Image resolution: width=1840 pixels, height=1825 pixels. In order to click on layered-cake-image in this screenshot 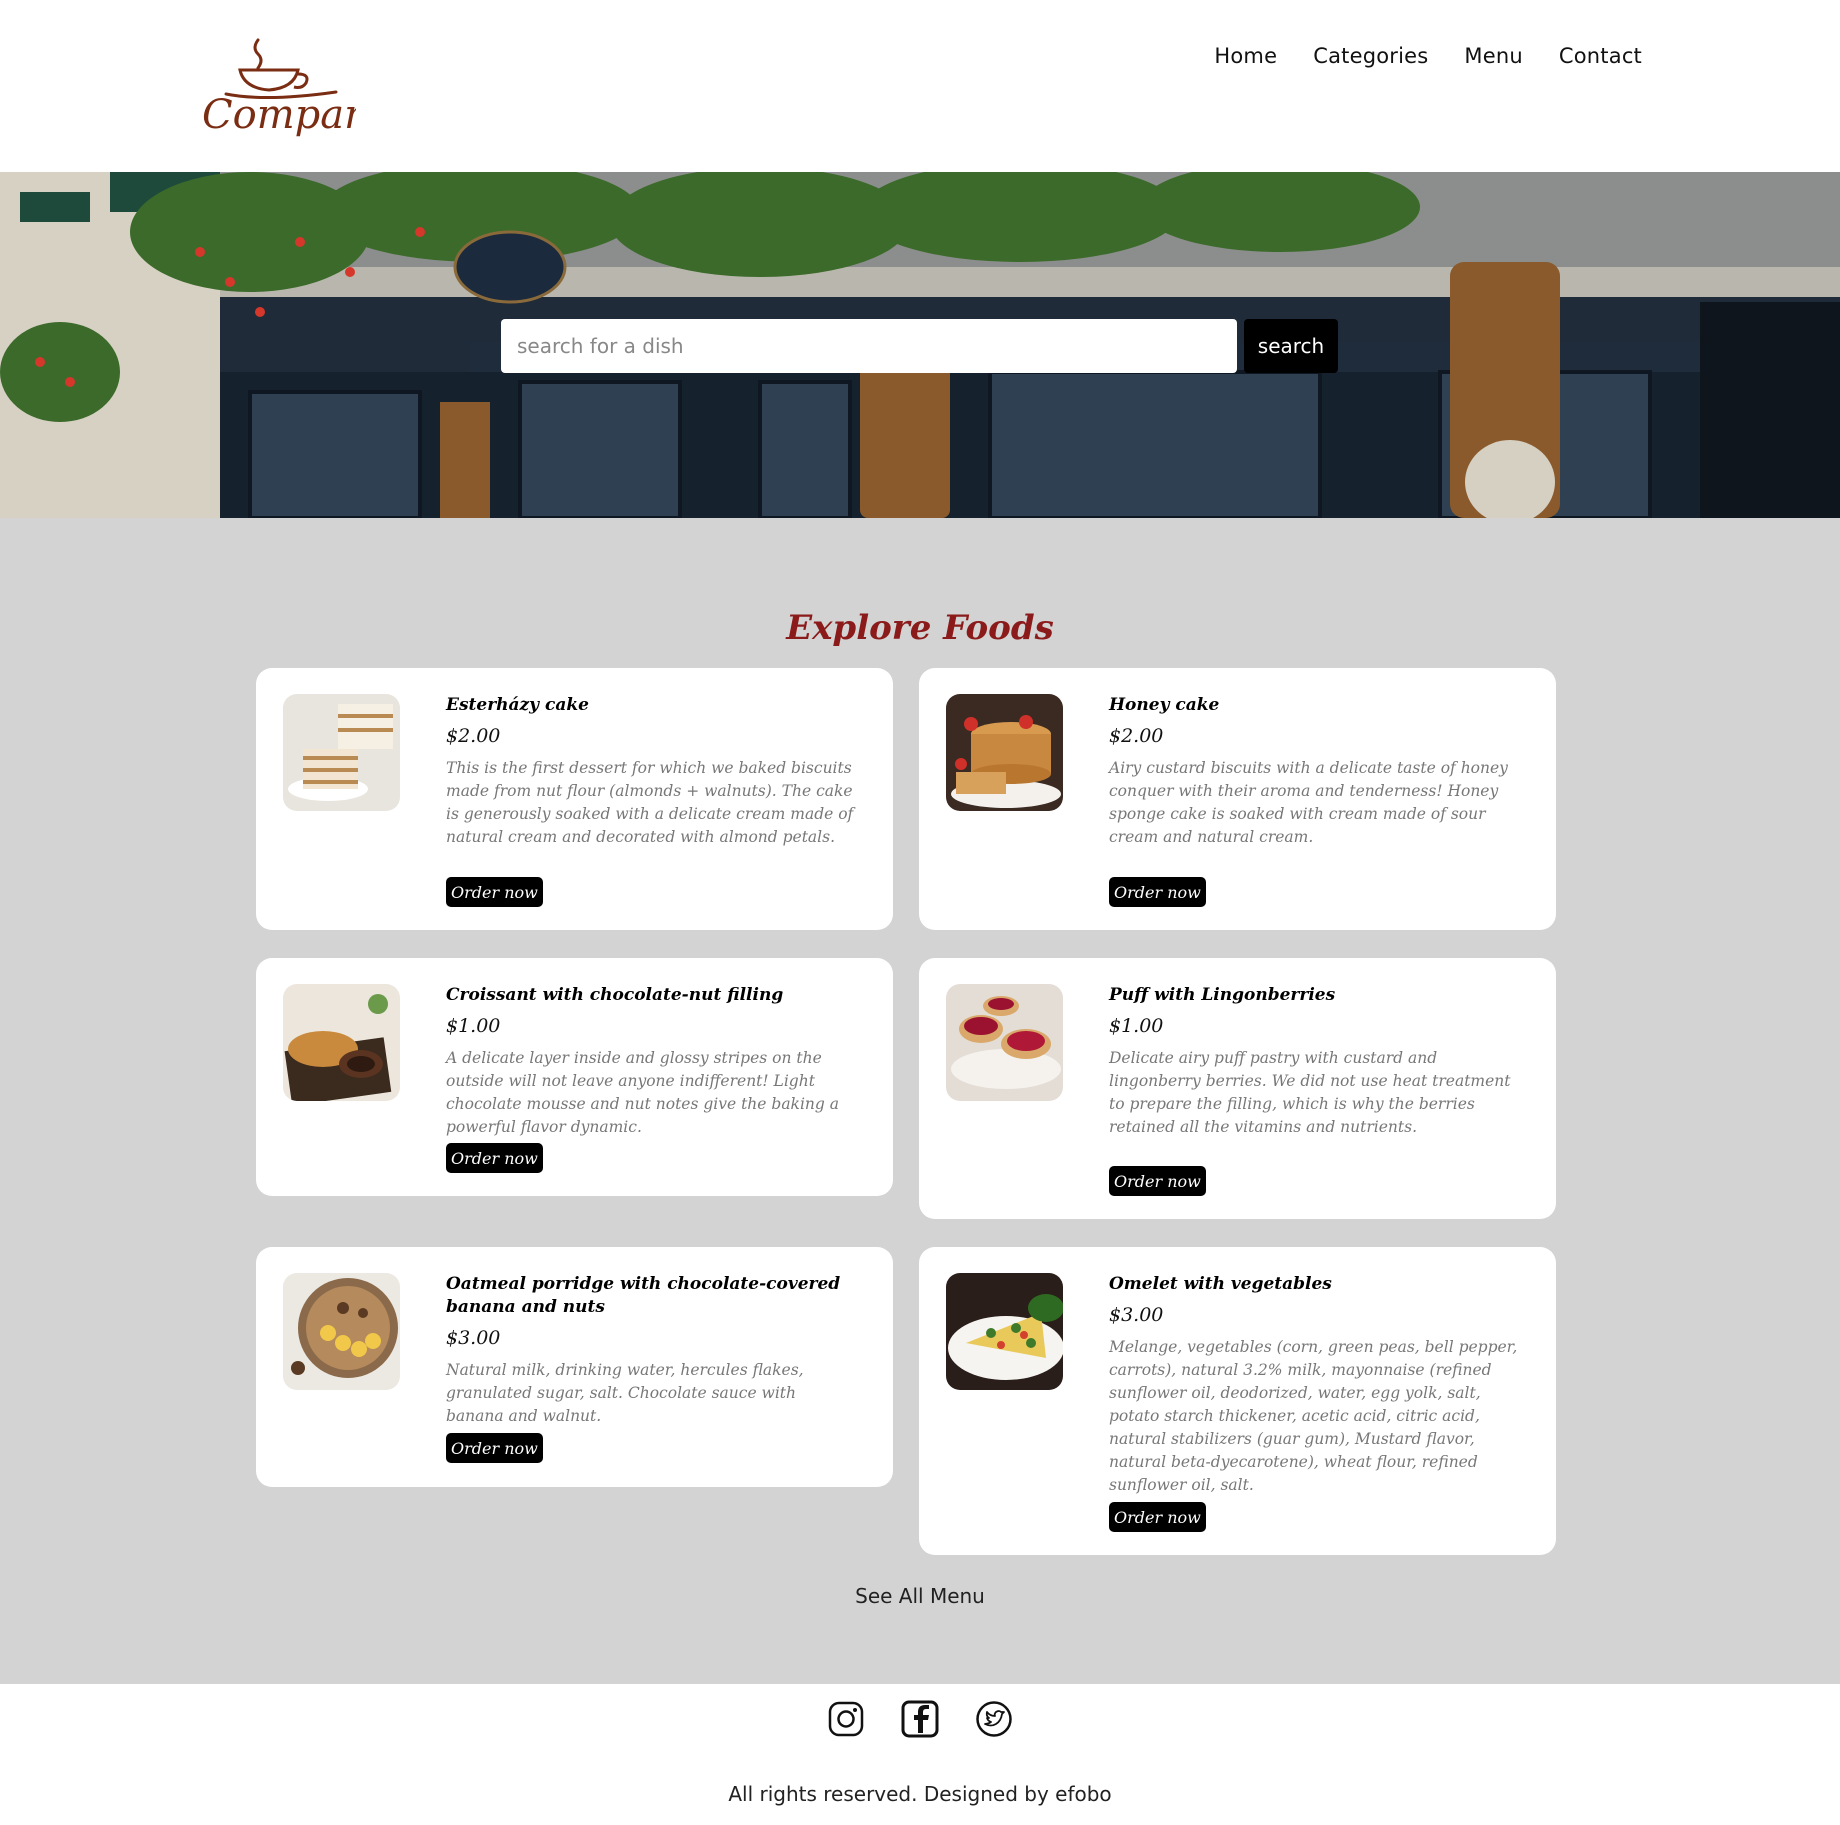, I will do `click(341, 752)`.